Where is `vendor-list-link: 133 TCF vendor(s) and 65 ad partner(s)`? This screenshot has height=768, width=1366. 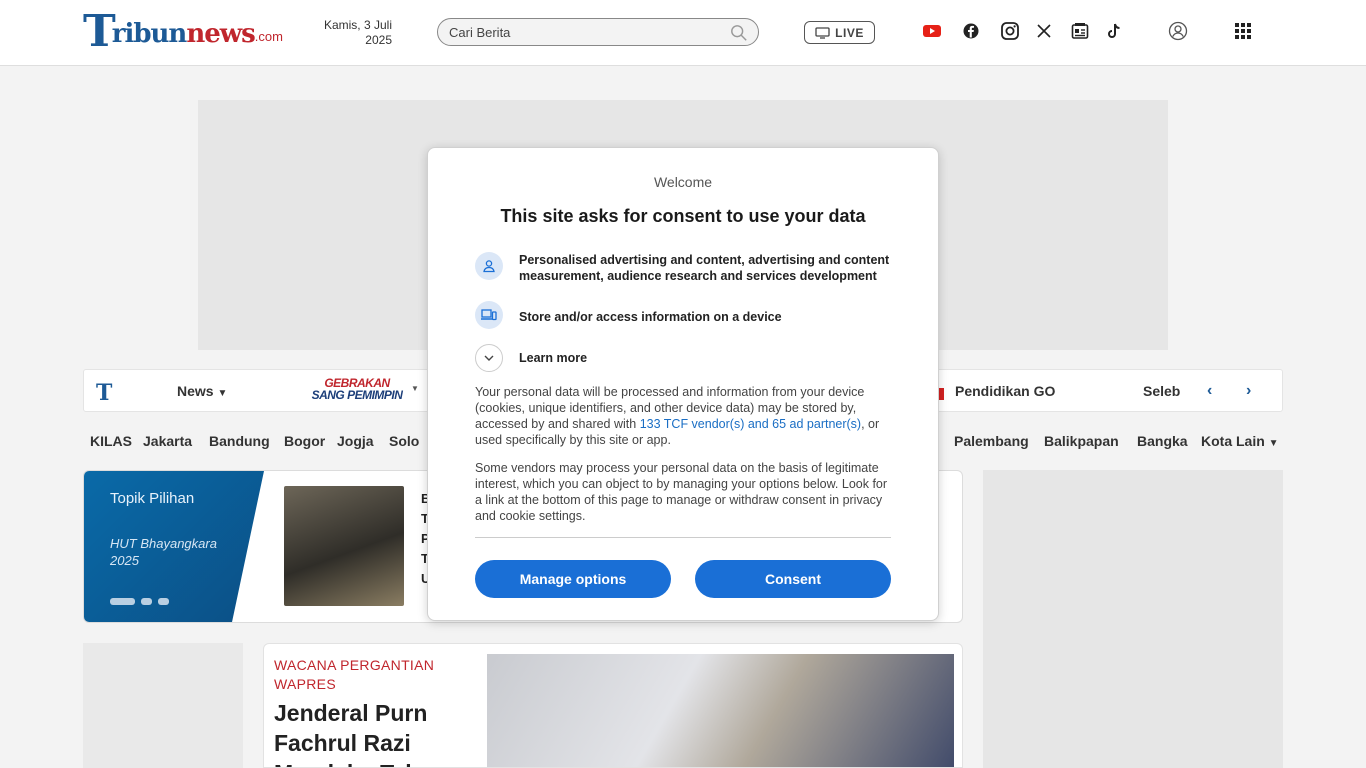 vendor-list-link: 133 TCF vendor(s) and 65 ad partner(s) is located at coordinates (750, 424).